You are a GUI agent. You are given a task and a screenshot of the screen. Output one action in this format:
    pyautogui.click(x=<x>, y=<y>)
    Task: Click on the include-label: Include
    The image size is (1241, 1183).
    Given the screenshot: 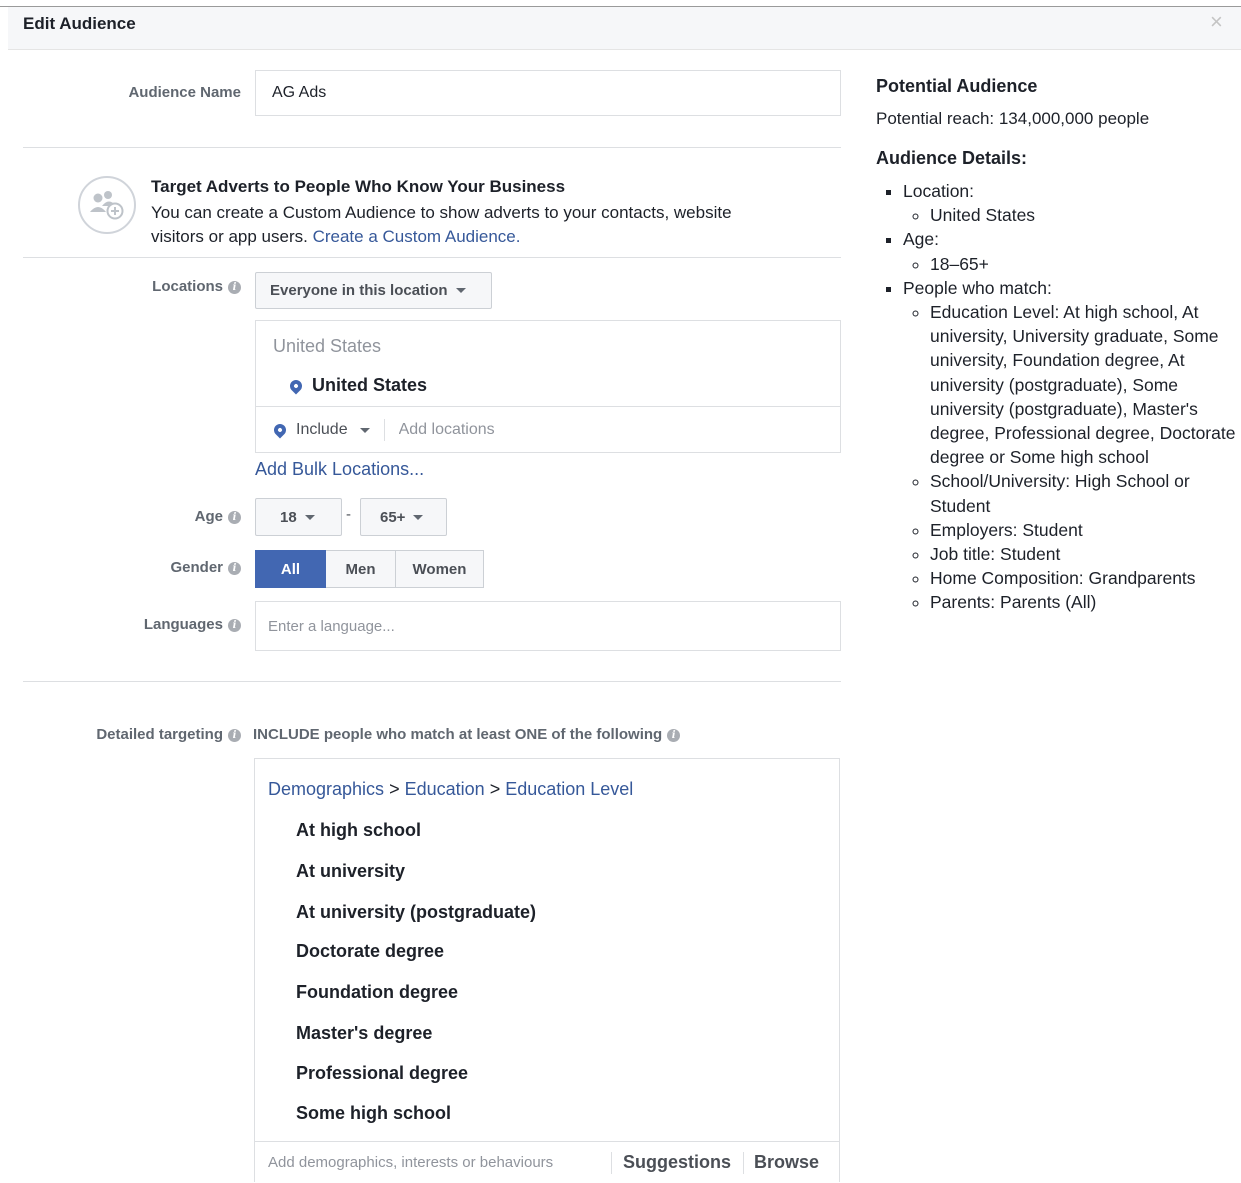 What is the action you would take?
    pyautogui.click(x=322, y=429)
    